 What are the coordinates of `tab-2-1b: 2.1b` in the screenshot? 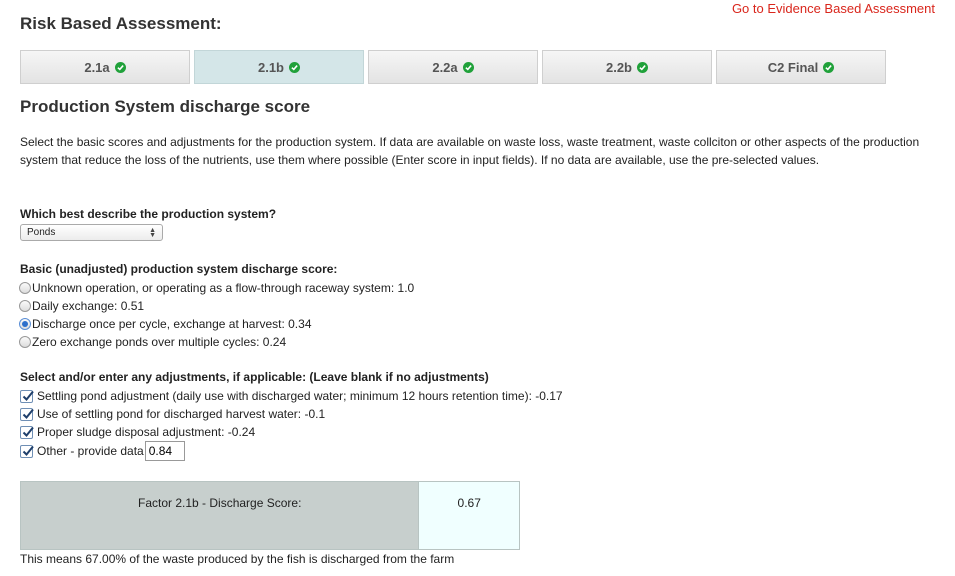 It's located at (279, 67).